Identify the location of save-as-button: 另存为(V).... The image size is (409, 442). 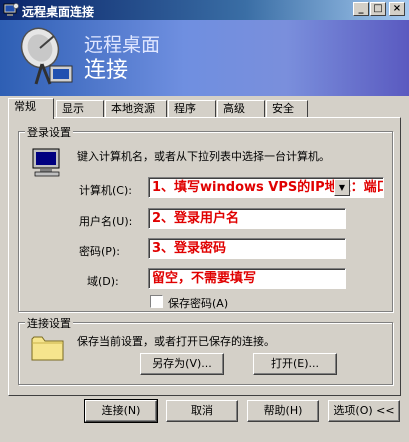
(182, 364).